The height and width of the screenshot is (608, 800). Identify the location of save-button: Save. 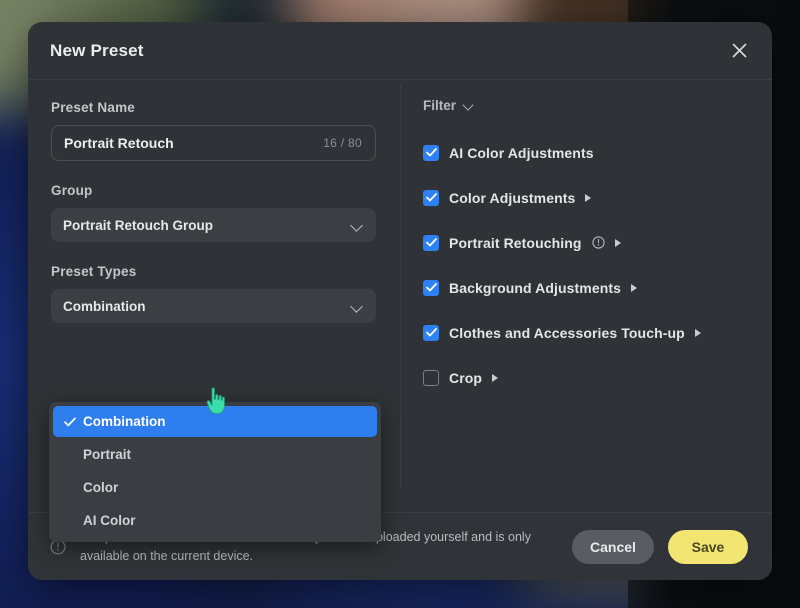
(708, 546).